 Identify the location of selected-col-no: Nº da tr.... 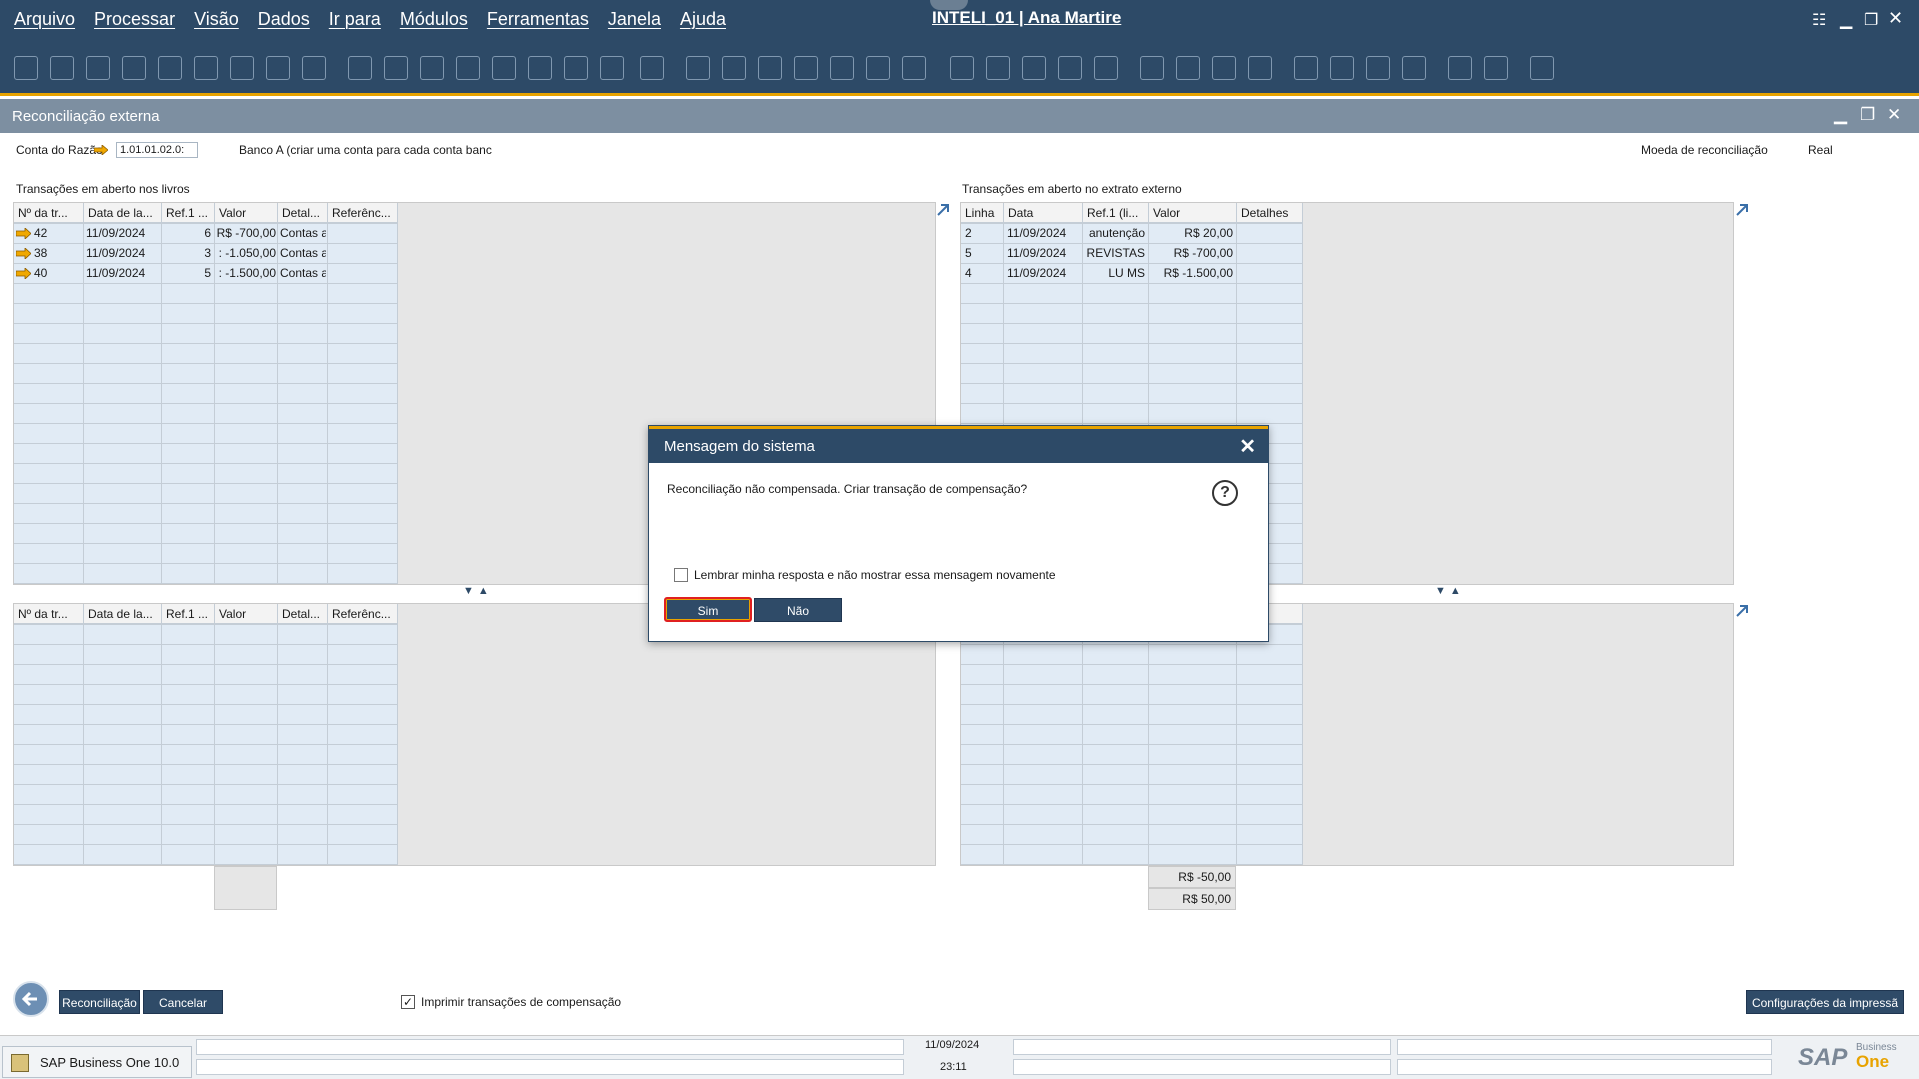
(49, 614).